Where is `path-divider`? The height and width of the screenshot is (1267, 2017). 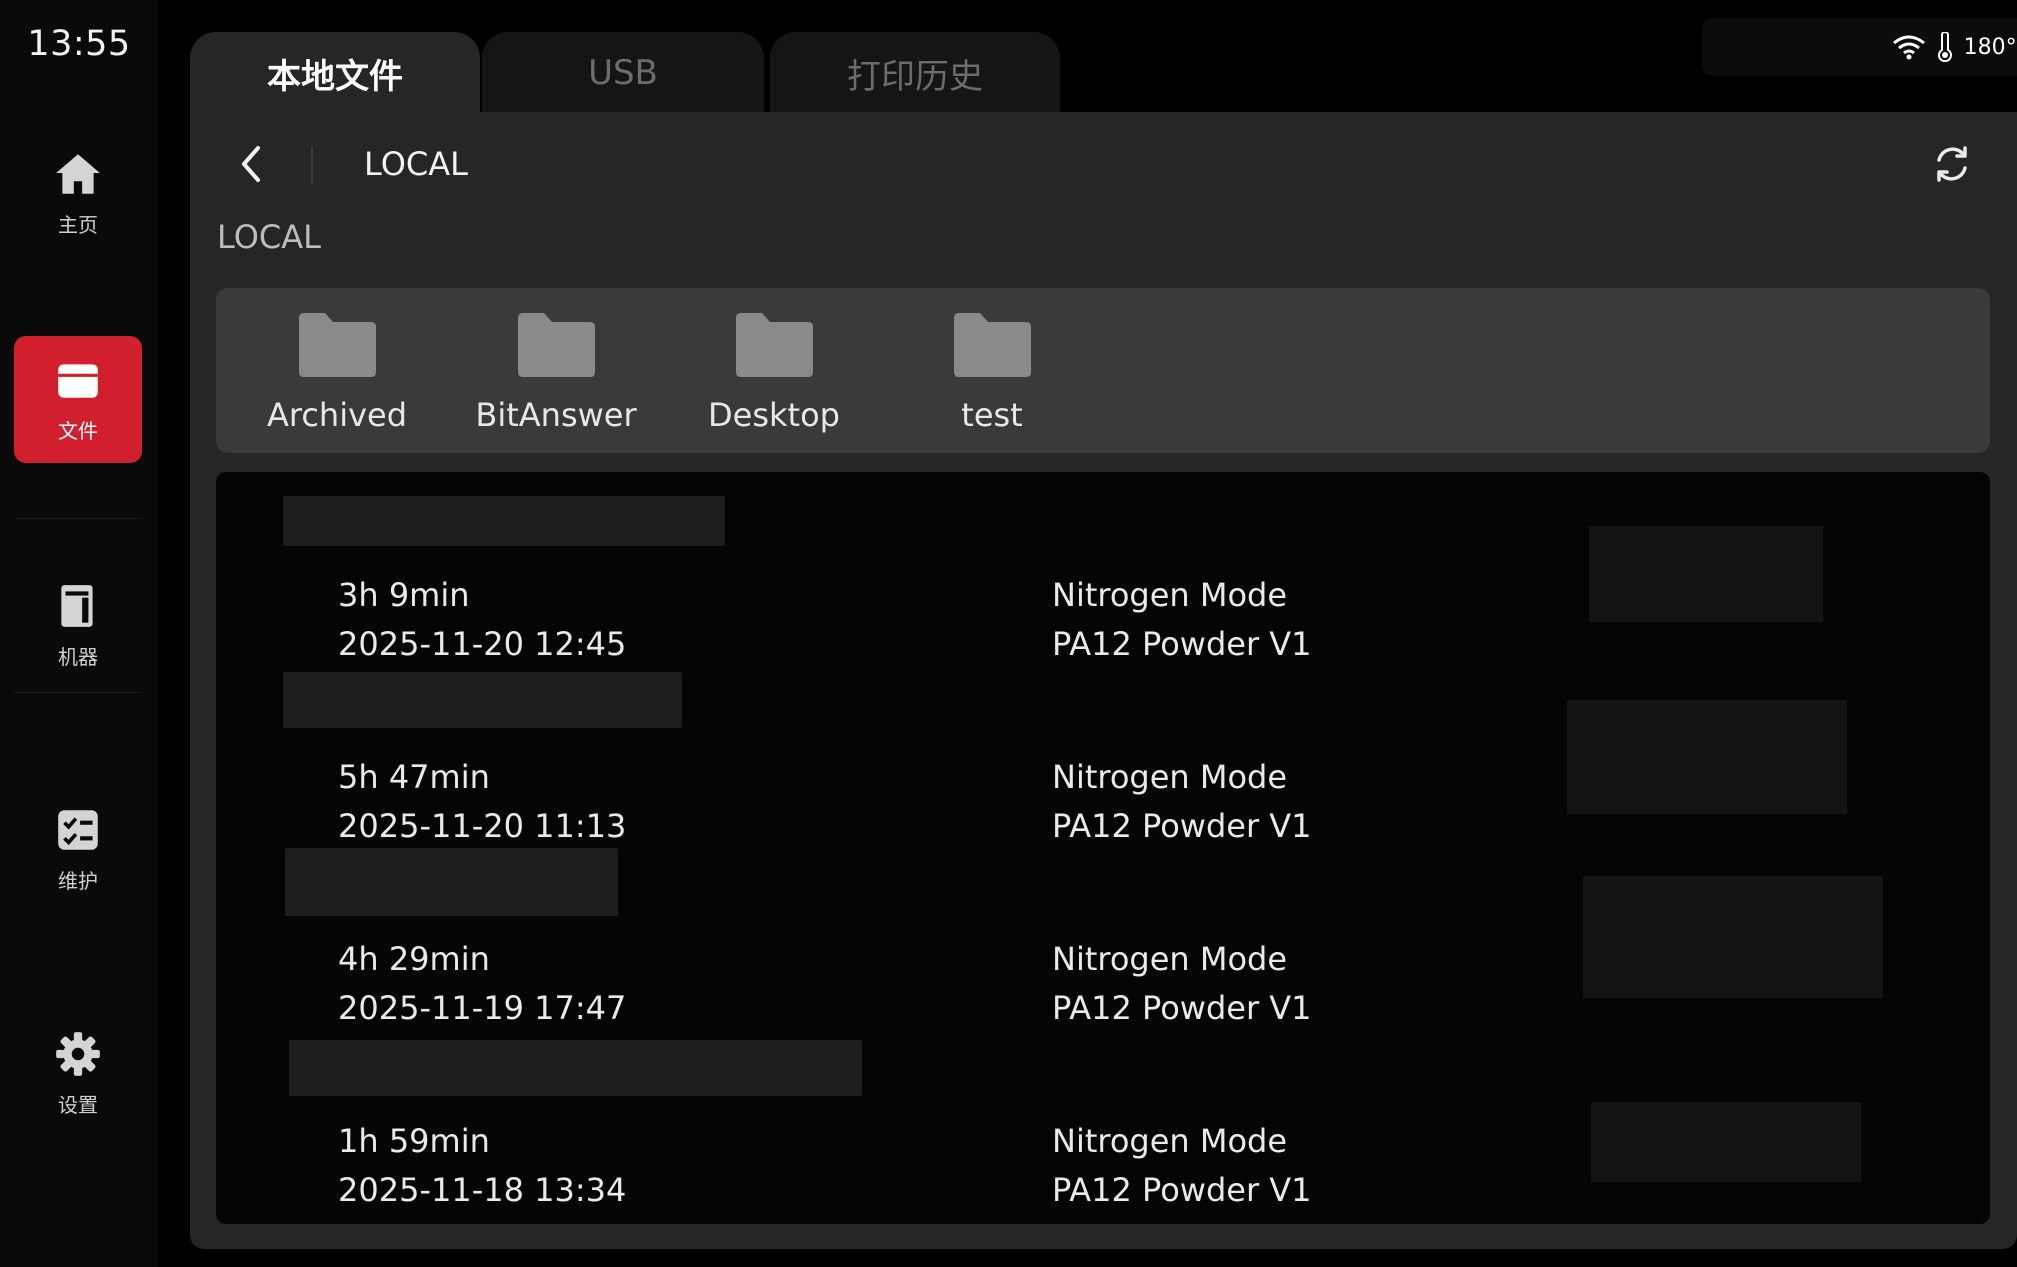 path-divider is located at coordinates (312, 165).